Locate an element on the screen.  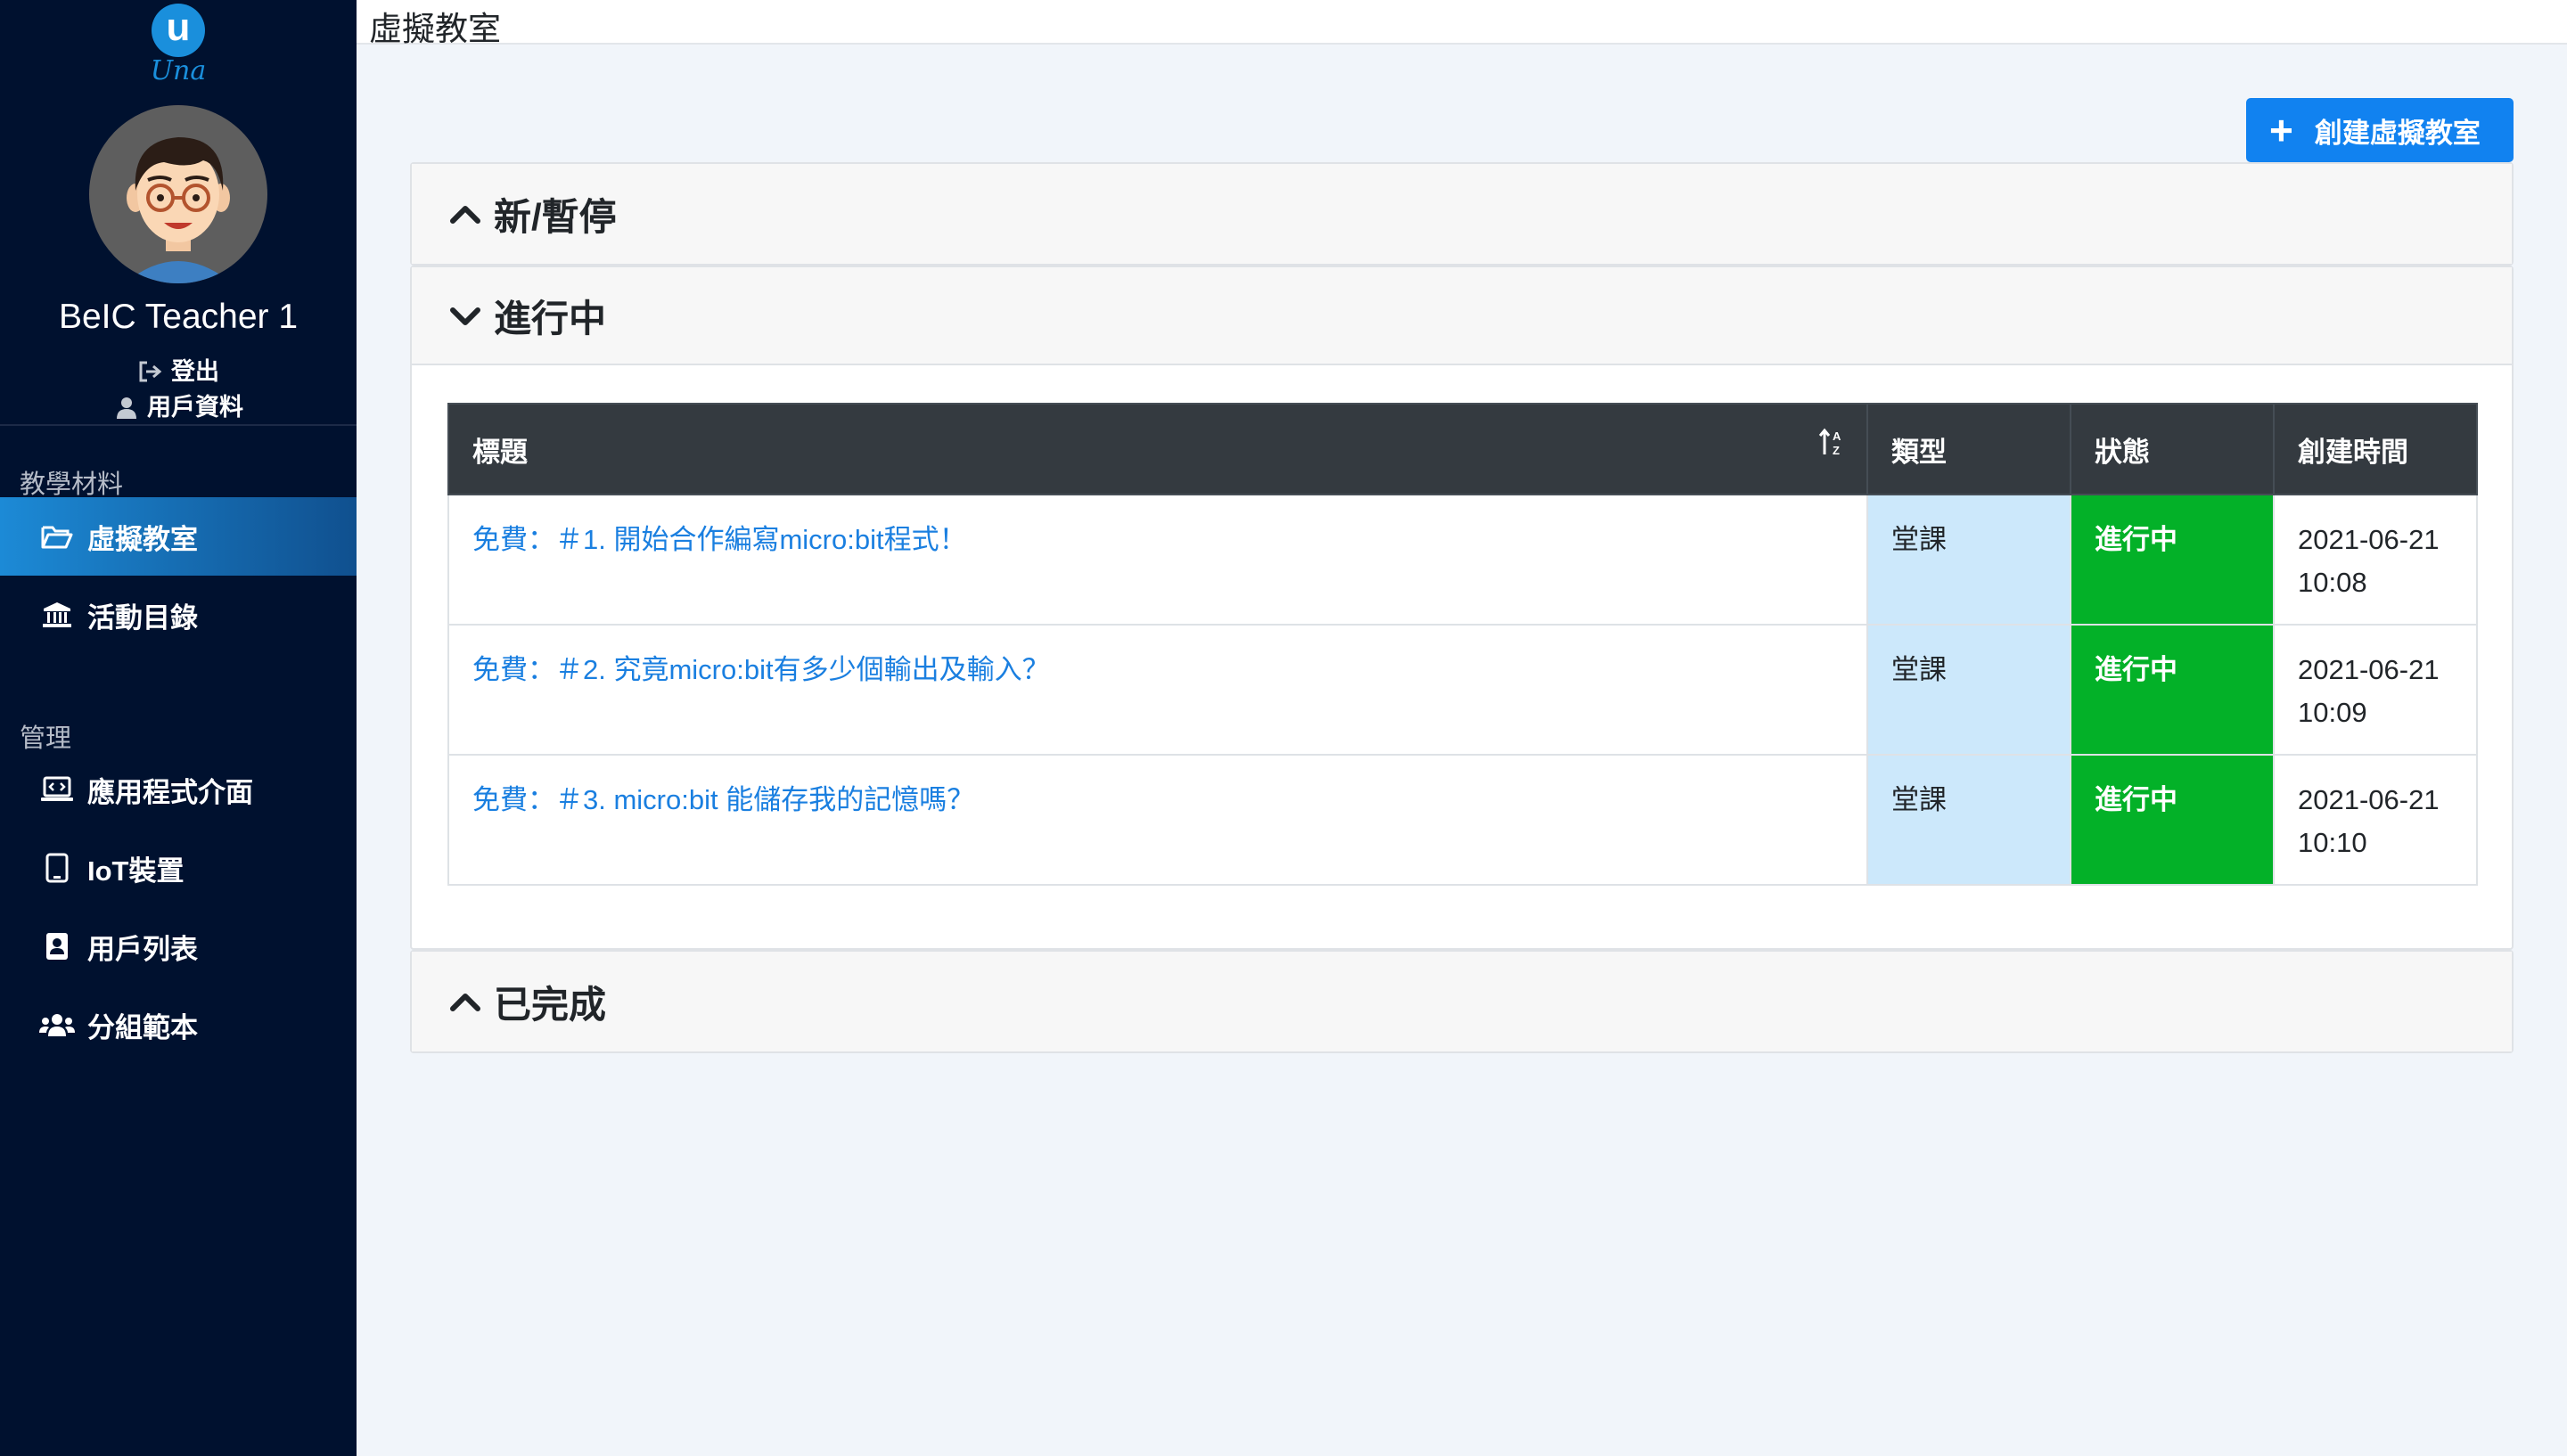
plus-icon: + is located at coordinates (2281, 130).